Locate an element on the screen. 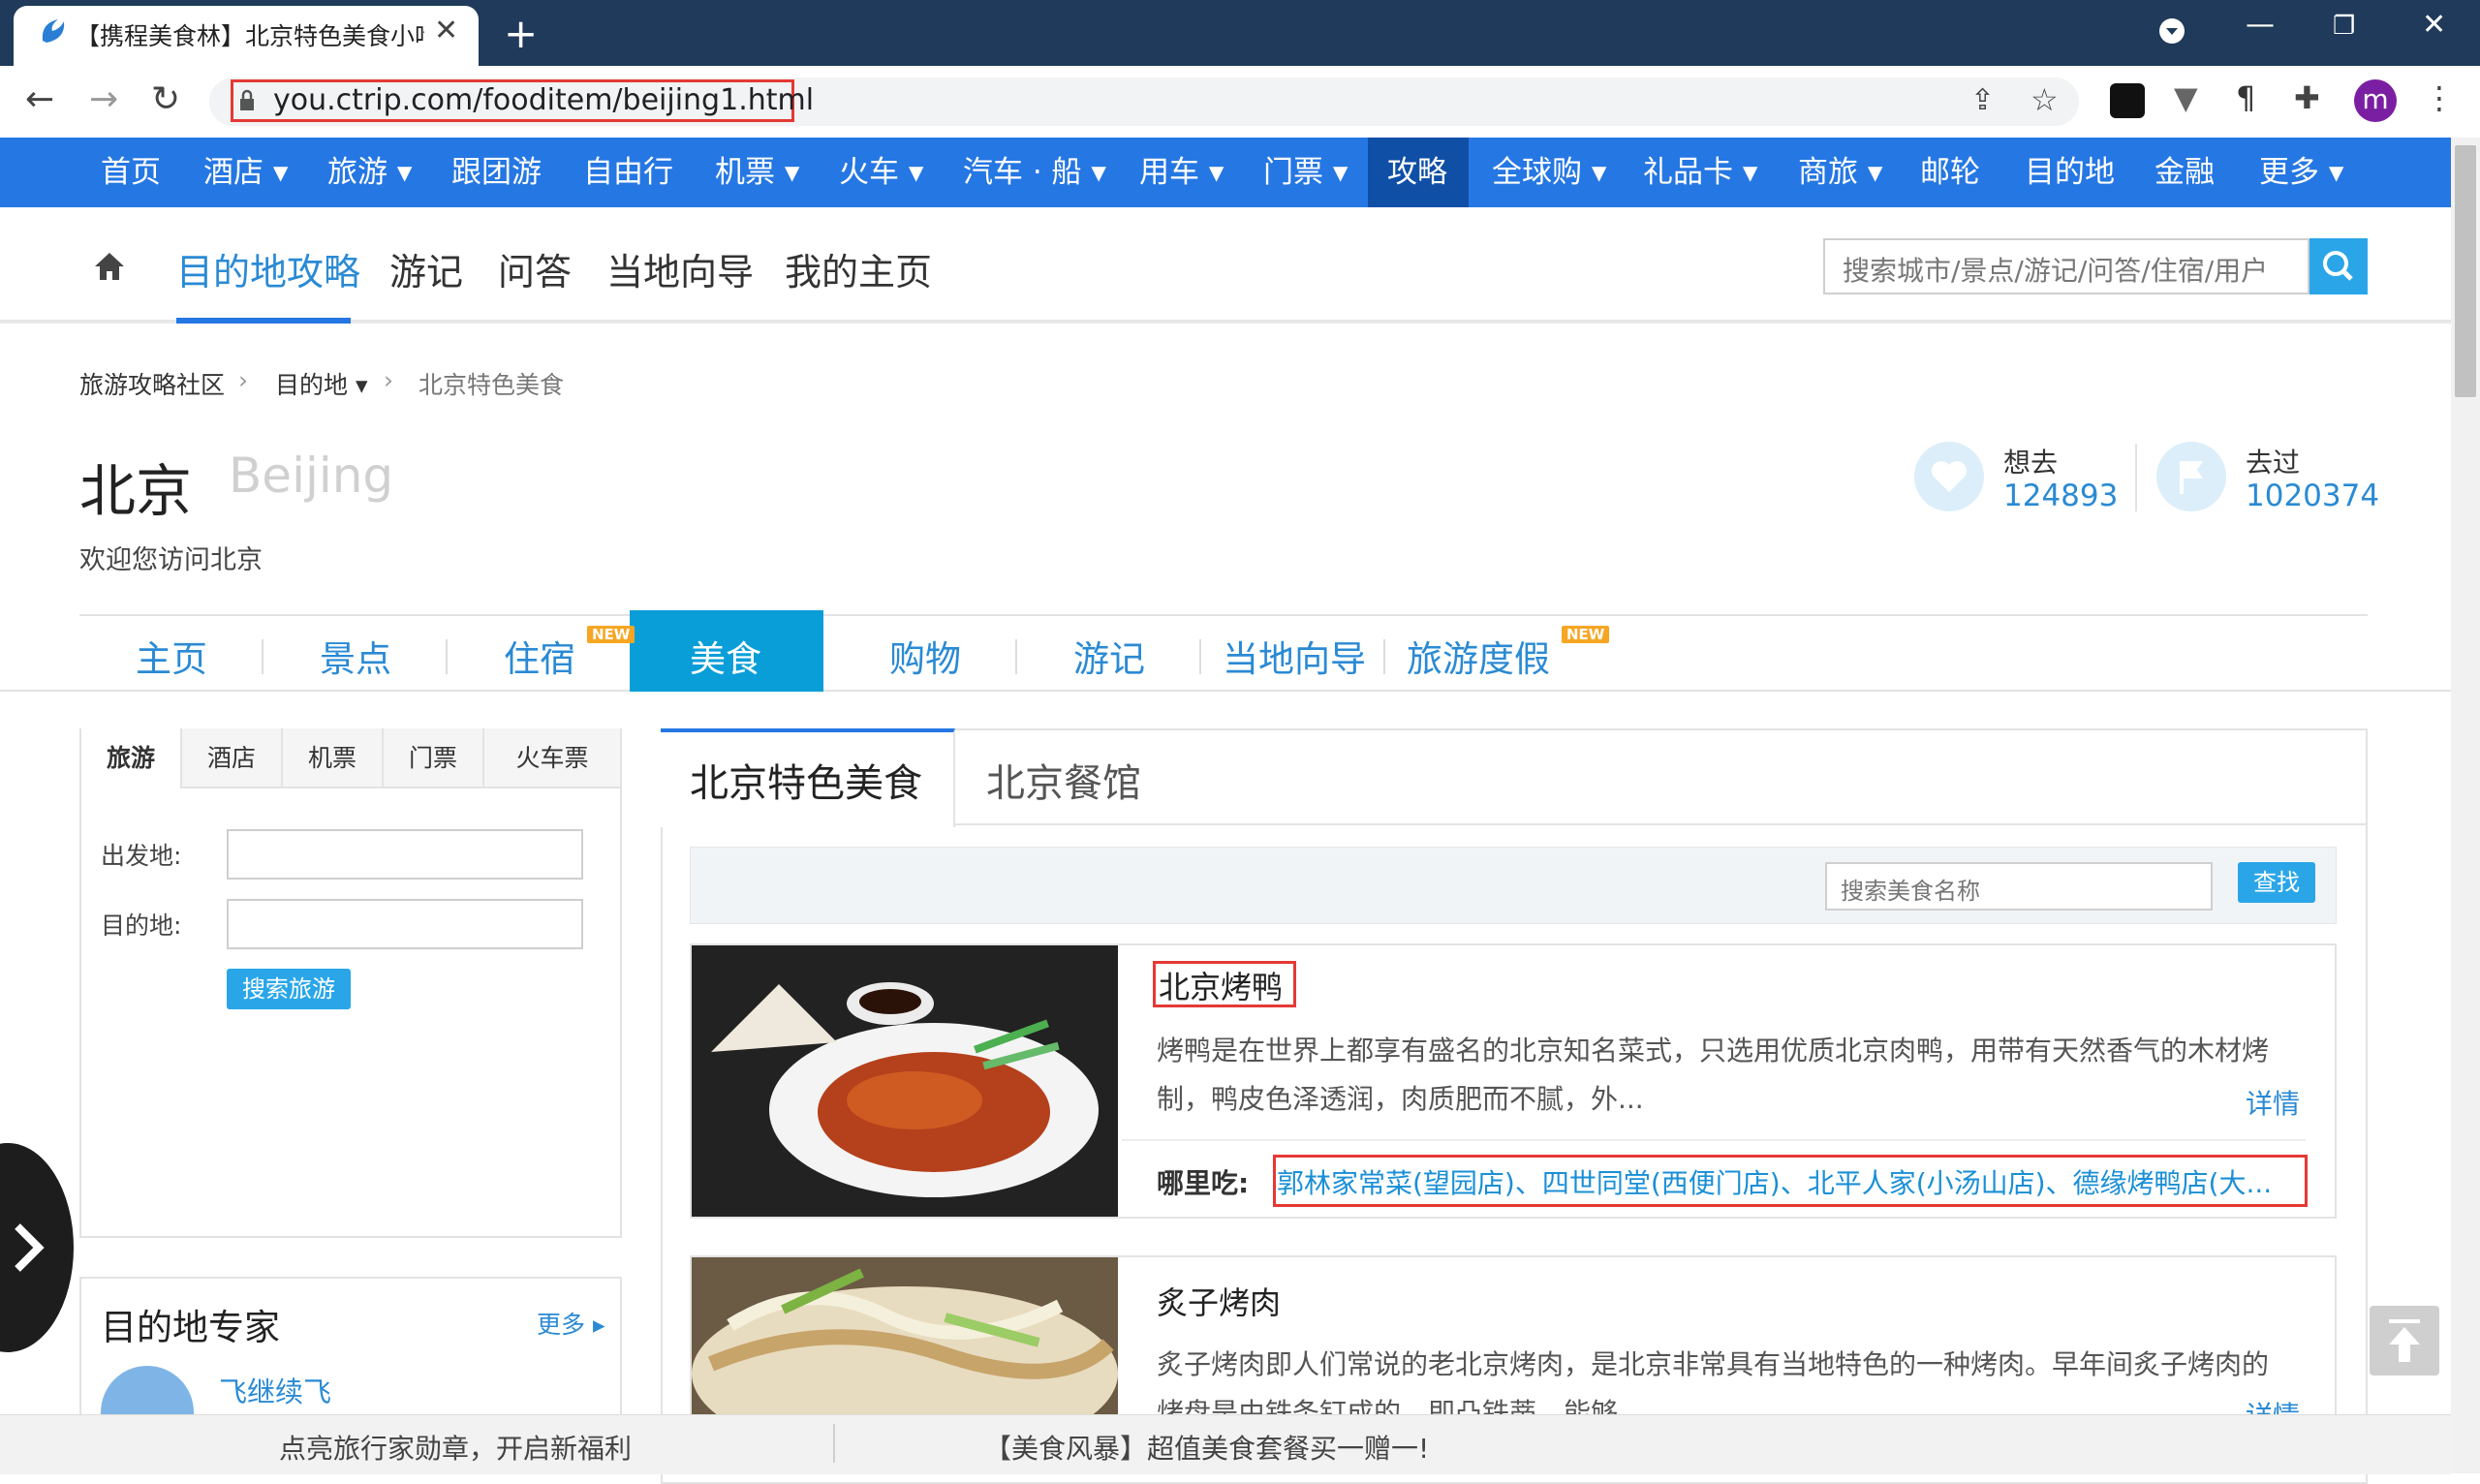 This screenshot has height=1484, width=2480. profile-avatar: m is located at coordinates (2375, 100).